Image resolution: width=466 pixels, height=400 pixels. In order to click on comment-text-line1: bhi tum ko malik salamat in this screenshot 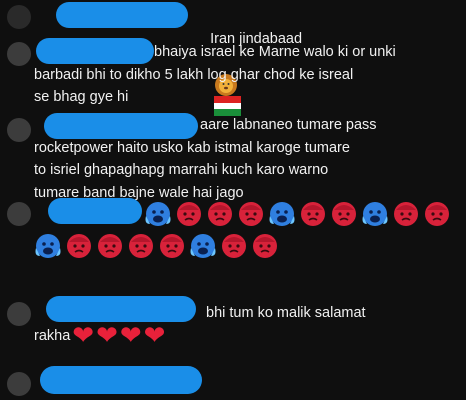, I will do `click(286, 313)`.